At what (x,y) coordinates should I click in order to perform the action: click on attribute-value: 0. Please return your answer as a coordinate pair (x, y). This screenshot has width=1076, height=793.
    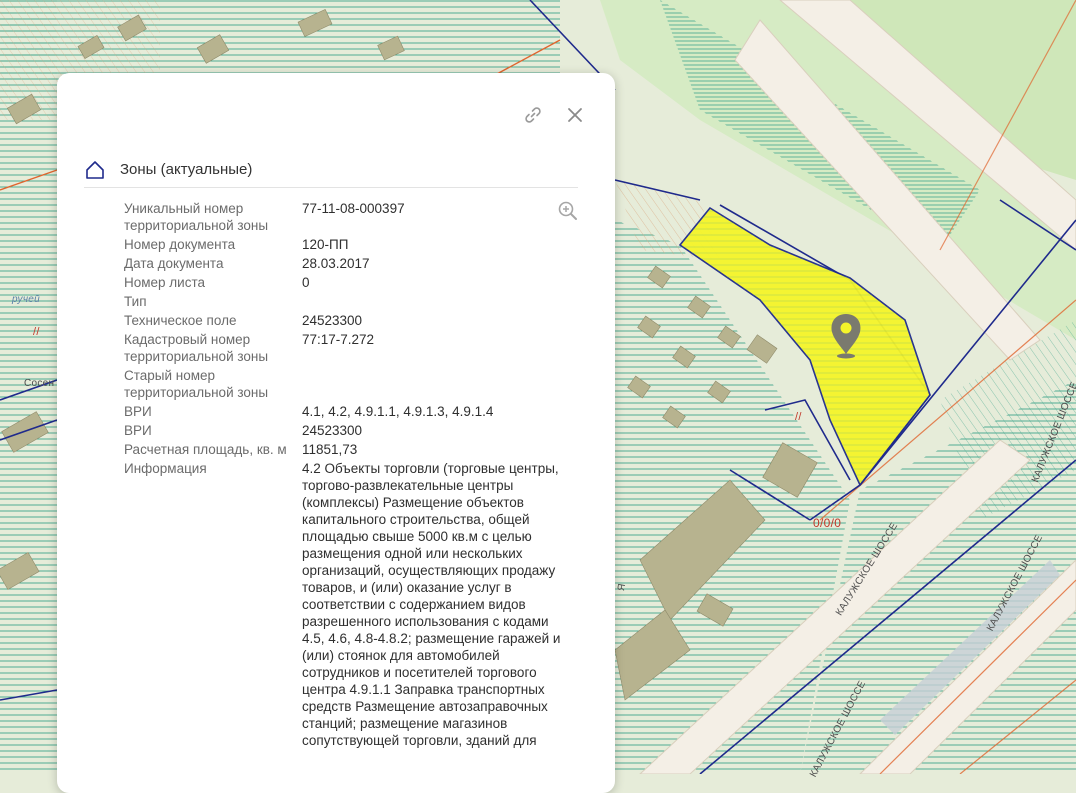
    Looking at the image, I should click on (306, 282).